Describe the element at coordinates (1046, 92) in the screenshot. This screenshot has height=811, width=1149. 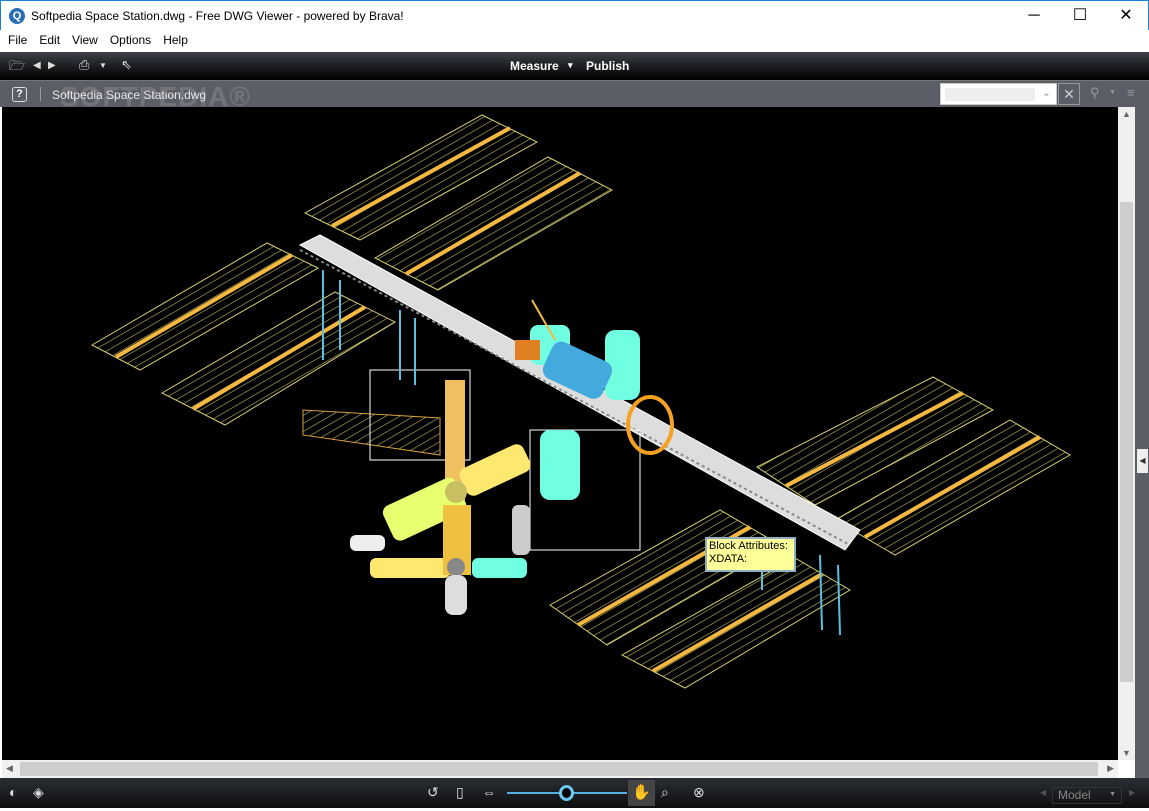
I see `chevron-down-icon: ⌄` at that location.